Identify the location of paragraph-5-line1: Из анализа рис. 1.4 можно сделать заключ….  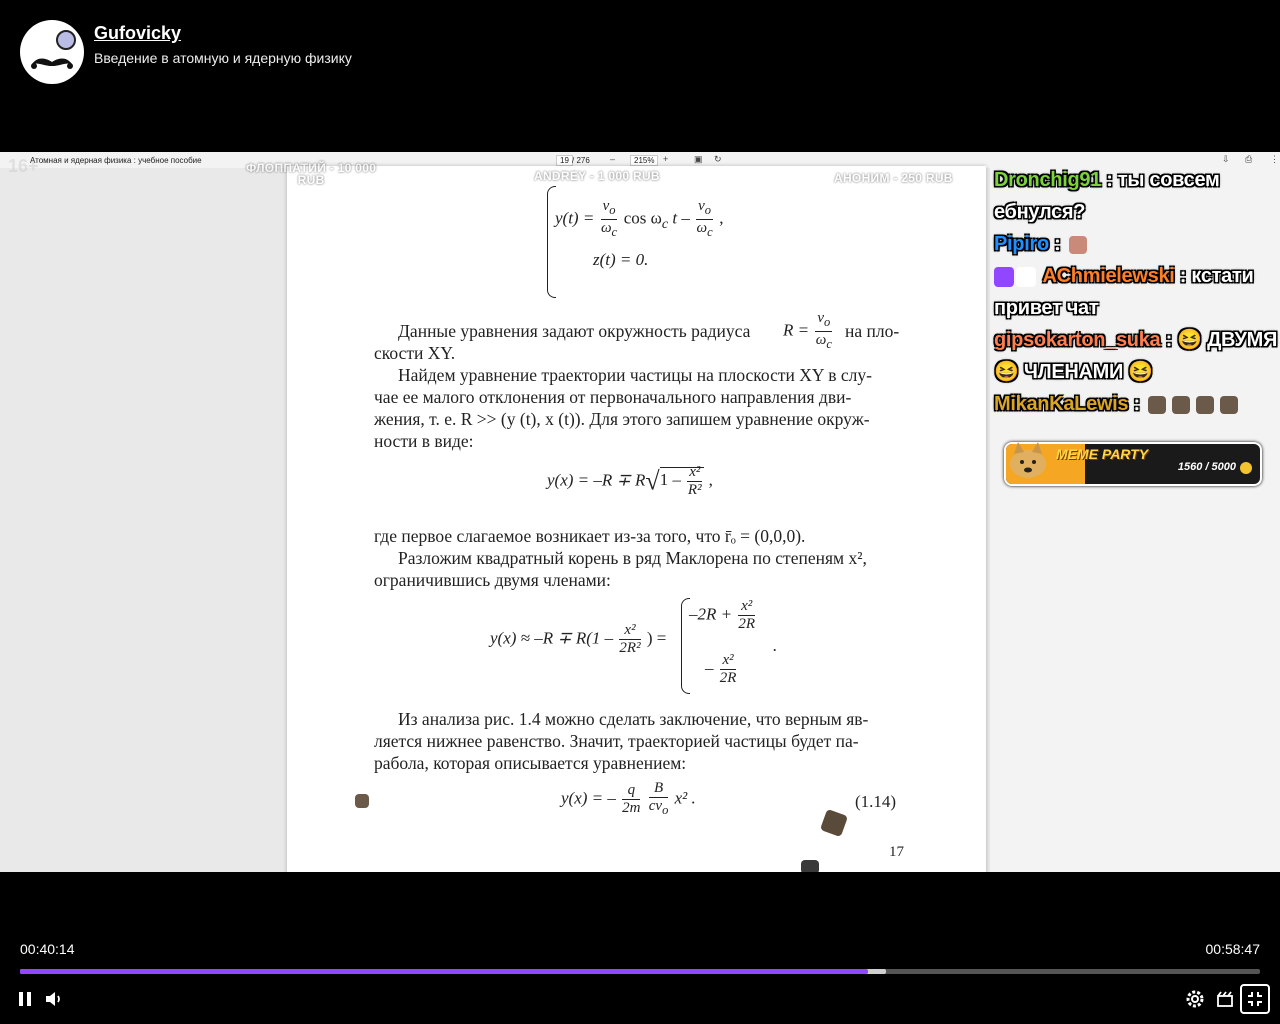
(633, 719).